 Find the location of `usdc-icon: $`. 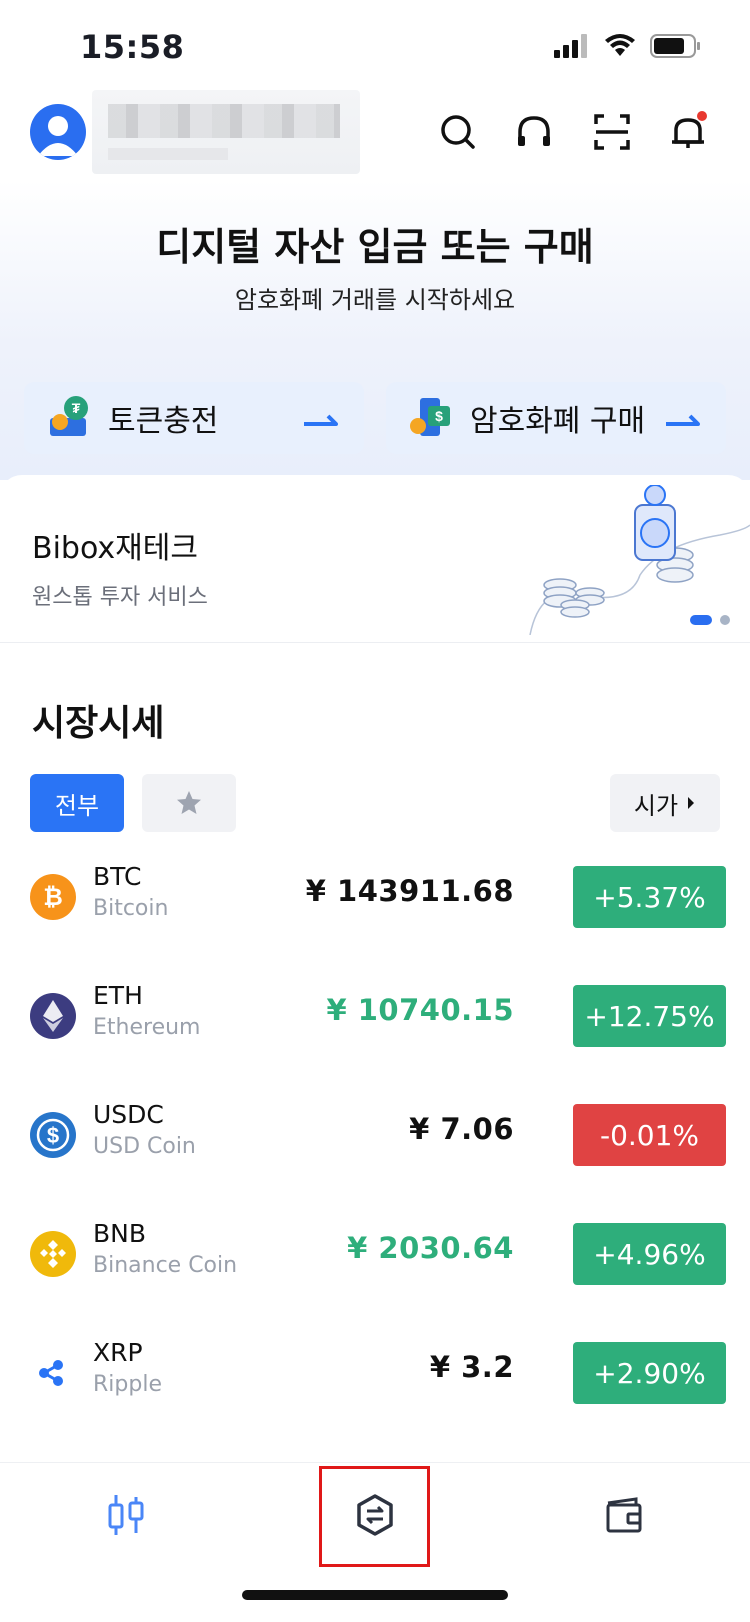

usdc-icon: $ is located at coordinates (53, 1135).